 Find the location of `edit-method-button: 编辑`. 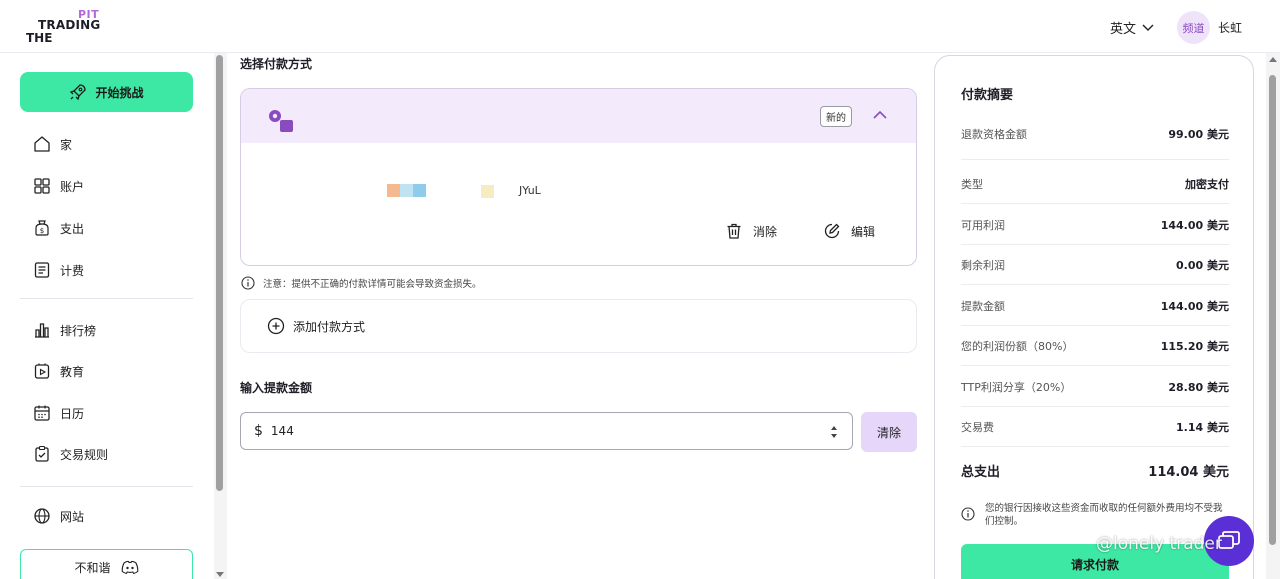

edit-method-button: 编辑 is located at coordinates (849, 231).